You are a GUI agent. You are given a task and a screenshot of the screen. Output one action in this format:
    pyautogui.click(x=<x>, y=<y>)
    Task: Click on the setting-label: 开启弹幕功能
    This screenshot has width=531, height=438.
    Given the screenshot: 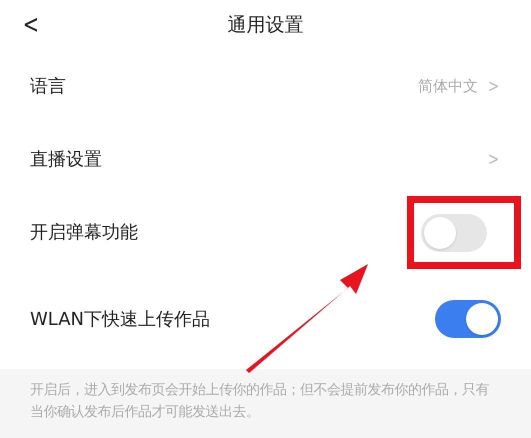 What is the action you would take?
    pyautogui.click(x=84, y=233)
    